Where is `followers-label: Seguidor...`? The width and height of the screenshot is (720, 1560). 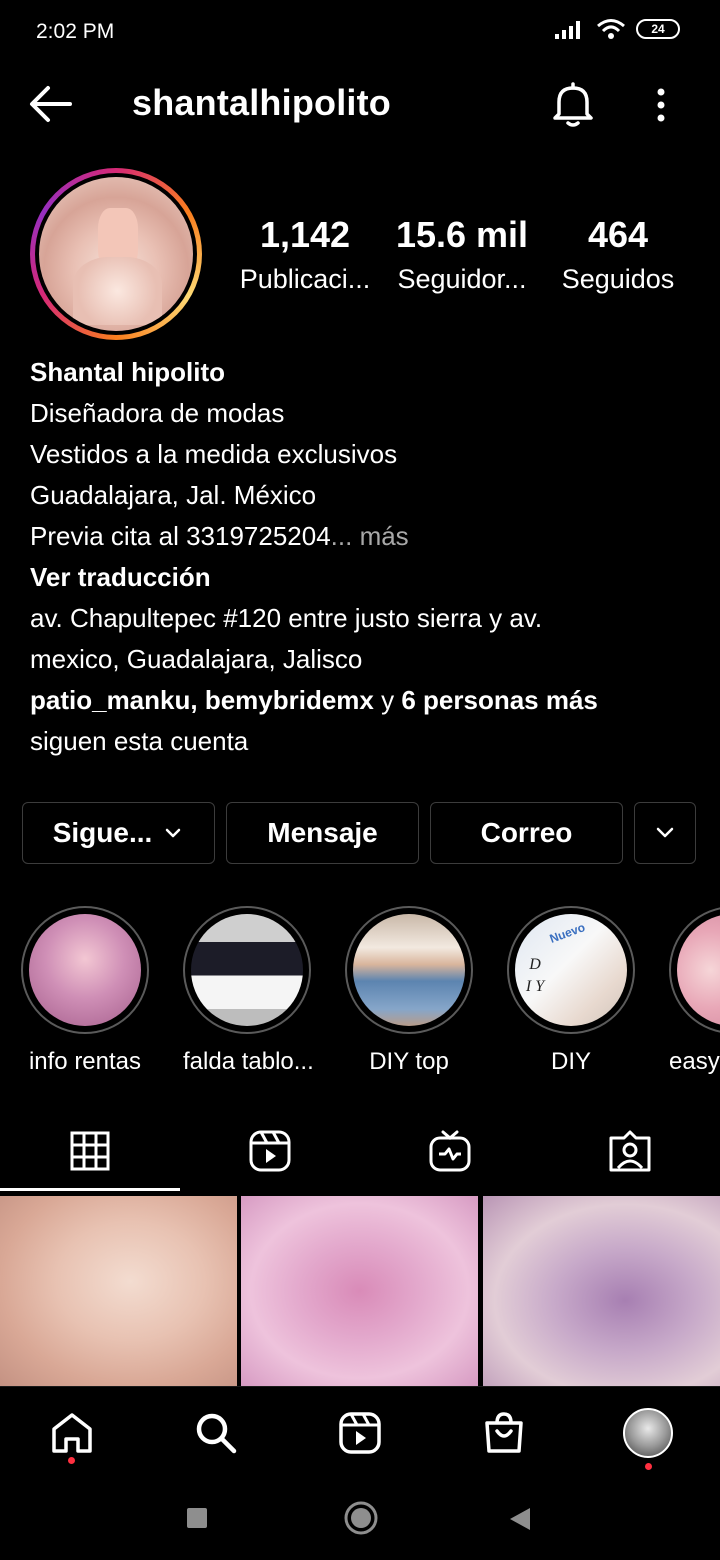 followers-label: Seguidor... is located at coordinates (462, 279).